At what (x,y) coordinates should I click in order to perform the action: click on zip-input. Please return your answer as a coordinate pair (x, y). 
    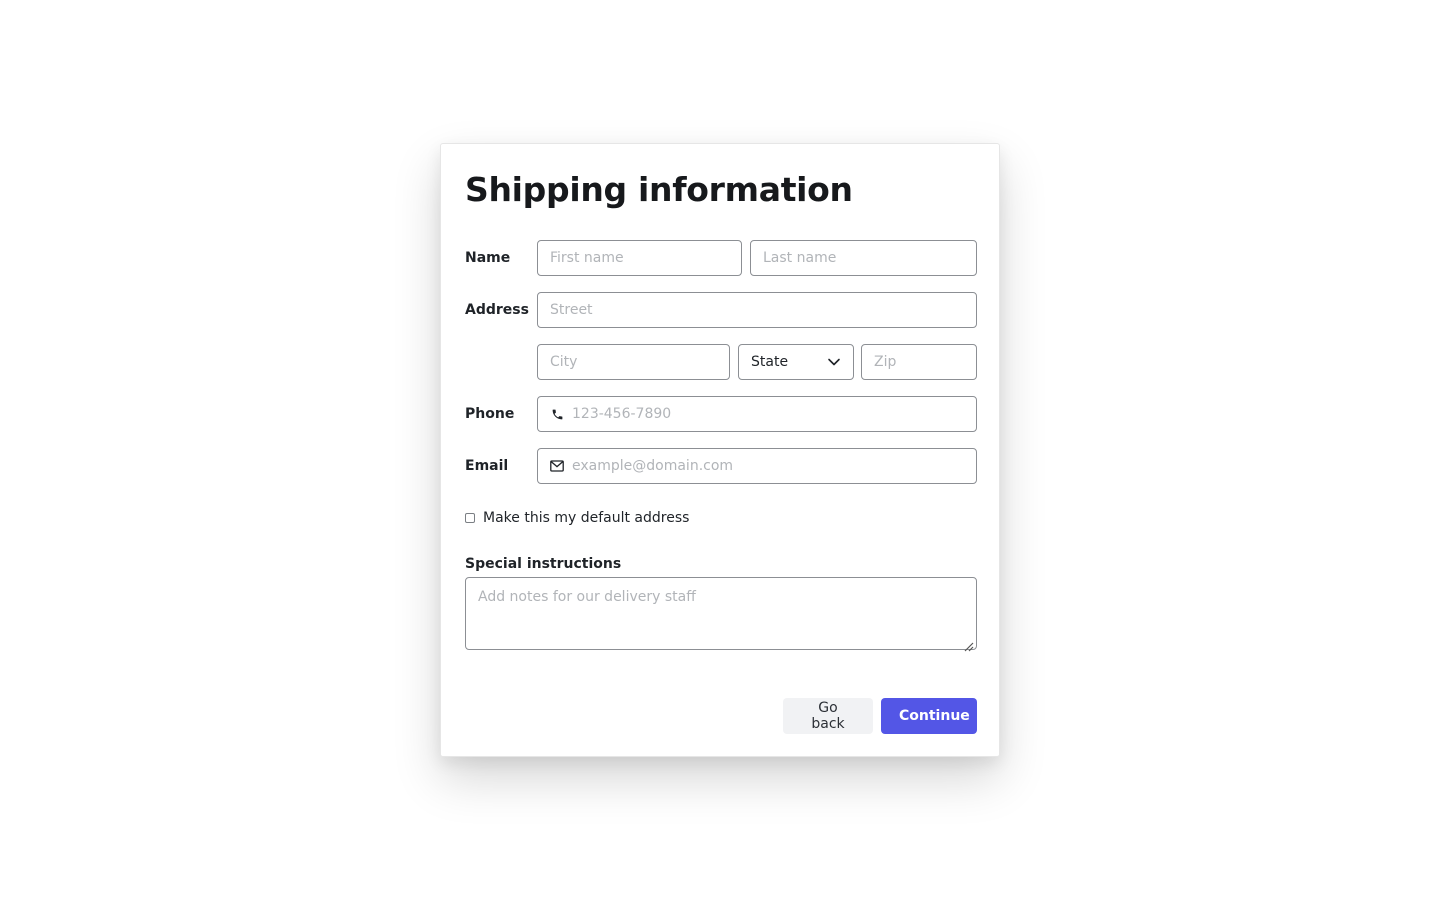
    Looking at the image, I should click on (919, 362).